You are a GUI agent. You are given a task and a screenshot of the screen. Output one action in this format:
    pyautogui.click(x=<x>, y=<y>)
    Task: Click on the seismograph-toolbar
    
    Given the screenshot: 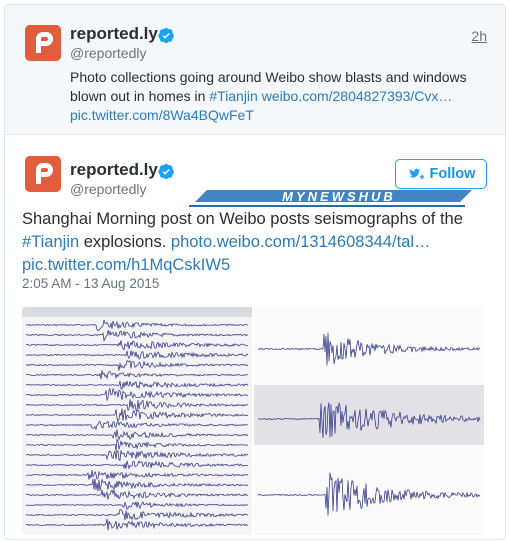 What is the action you would take?
    pyautogui.click(x=137, y=312)
    